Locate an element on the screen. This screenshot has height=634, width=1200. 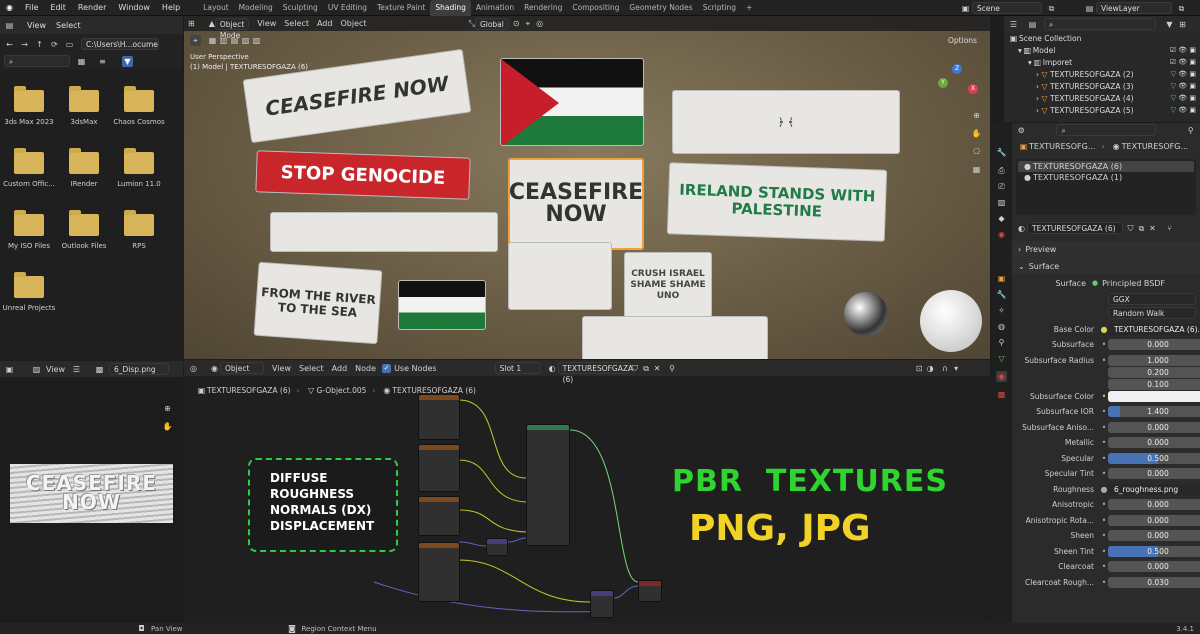
banner-river-to-sea: FROM THE RIVER TO THE SEA is located at coordinates (318, 303).